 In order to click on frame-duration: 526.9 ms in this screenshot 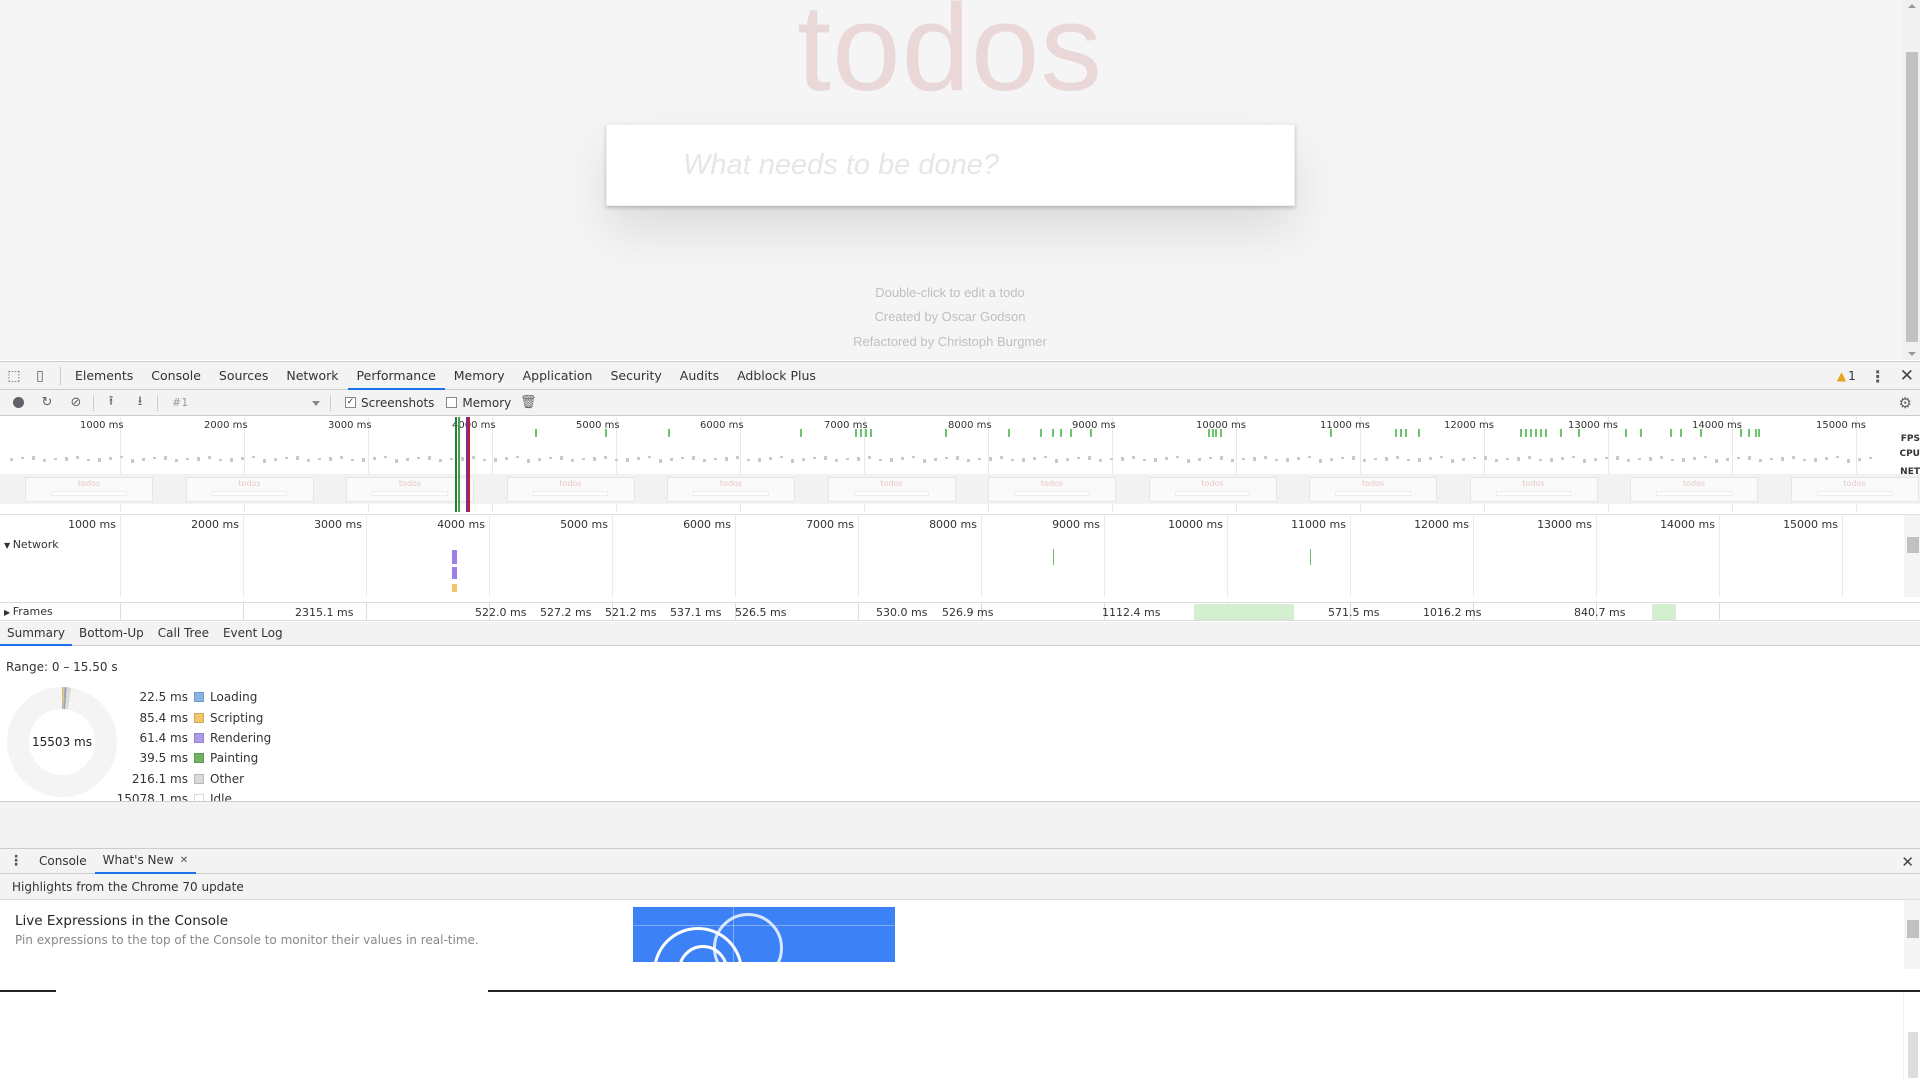, I will do `click(967, 612)`.